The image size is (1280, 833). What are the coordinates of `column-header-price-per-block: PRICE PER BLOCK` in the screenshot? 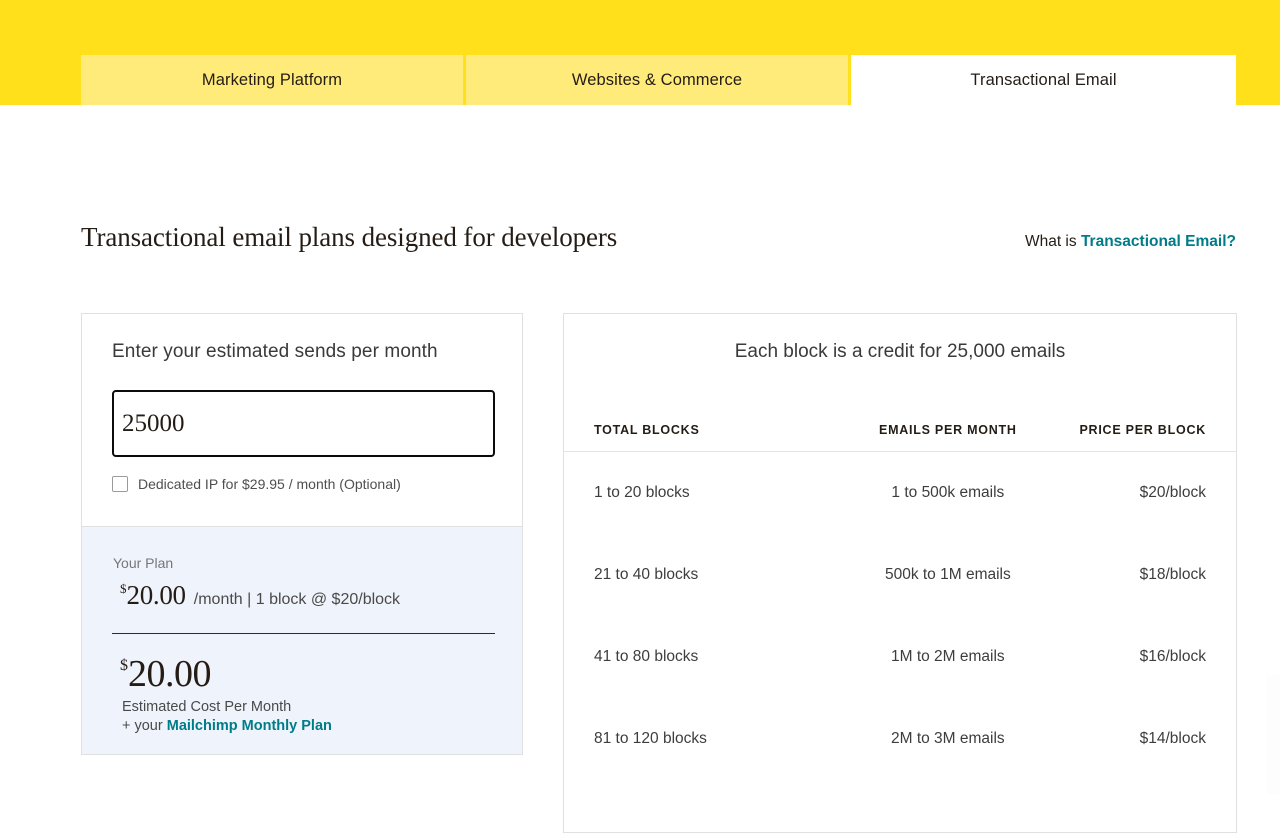 It's located at (1142, 430).